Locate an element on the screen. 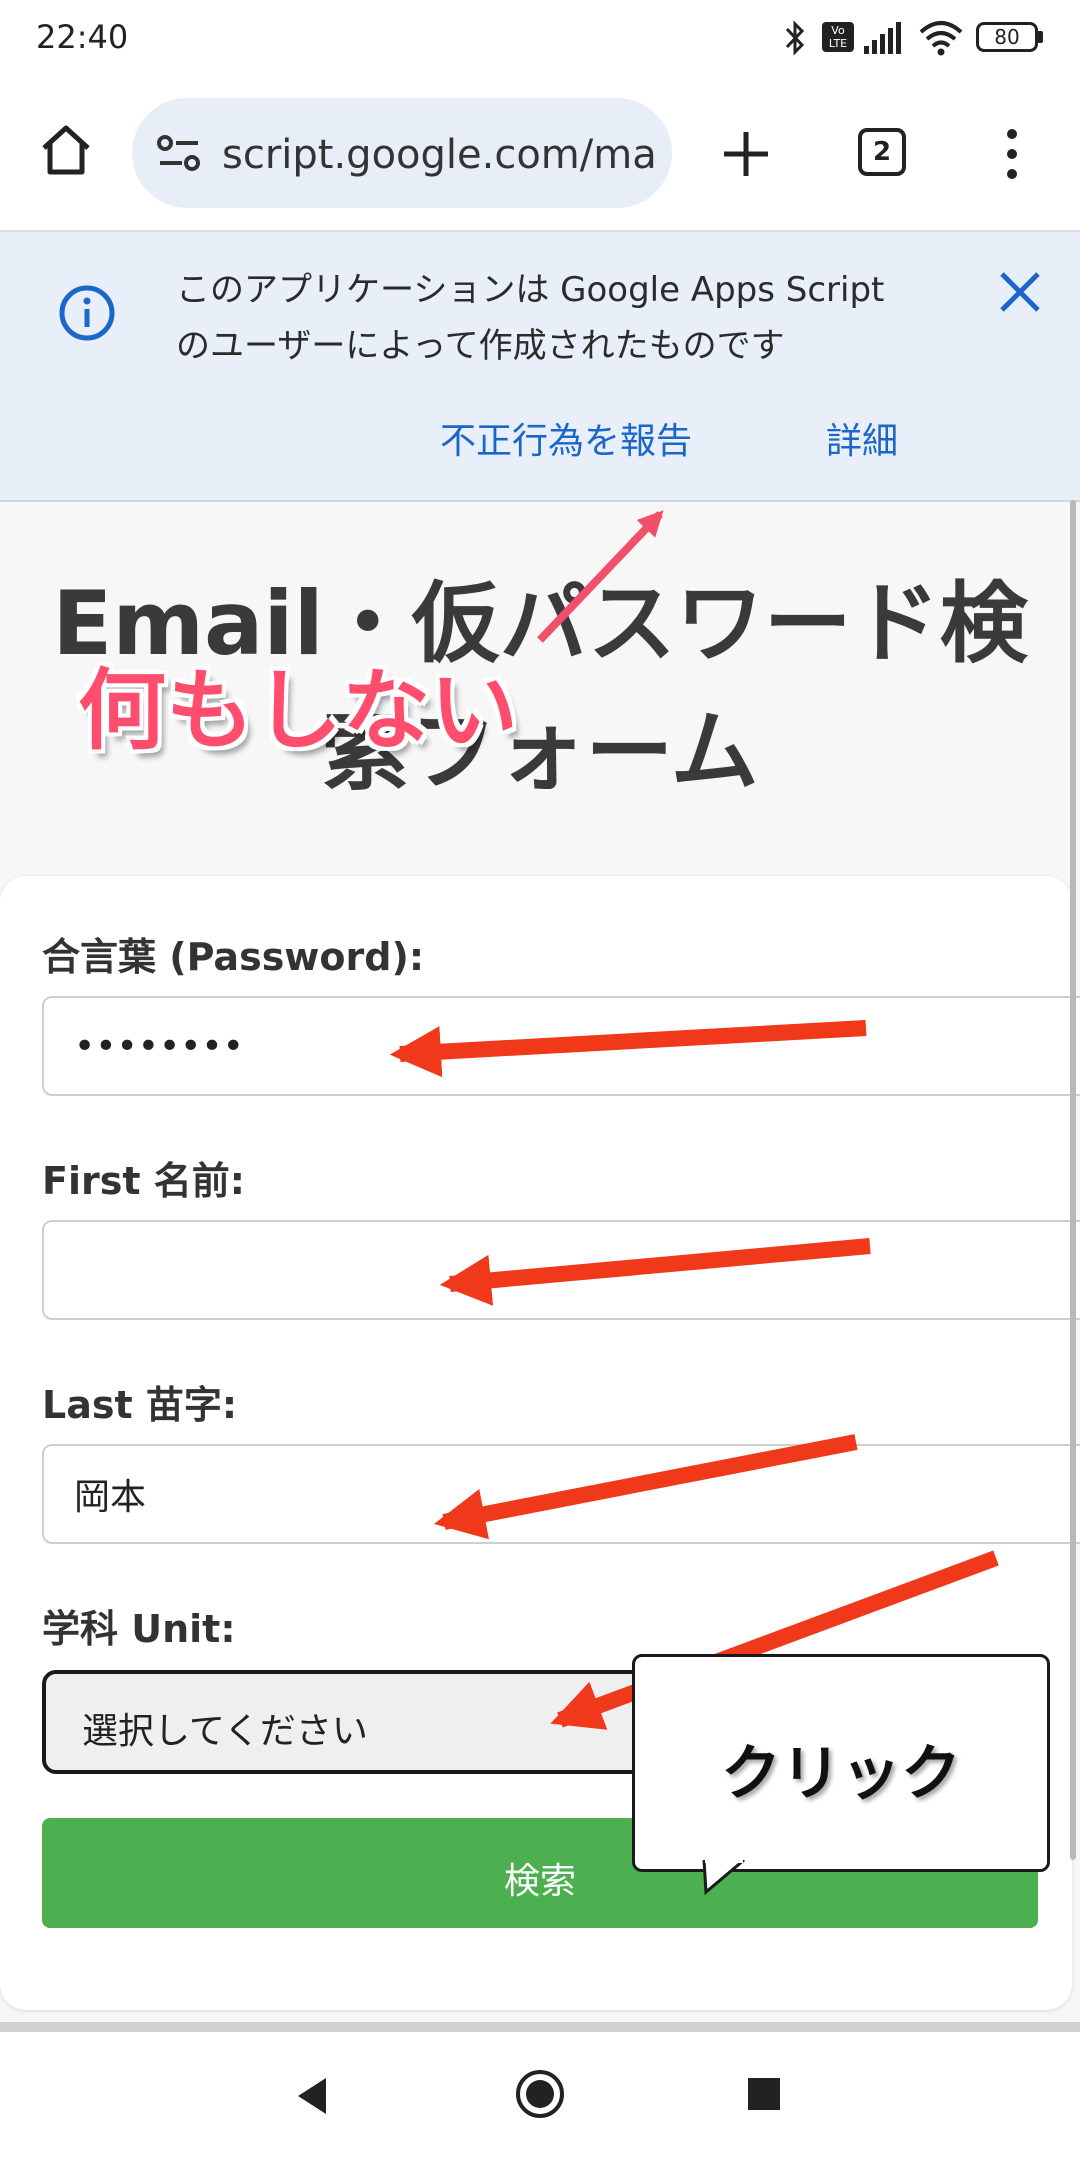 The image size is (1080, 2160). first-name-label: First 名前: is located at coordinates (143, 1181).